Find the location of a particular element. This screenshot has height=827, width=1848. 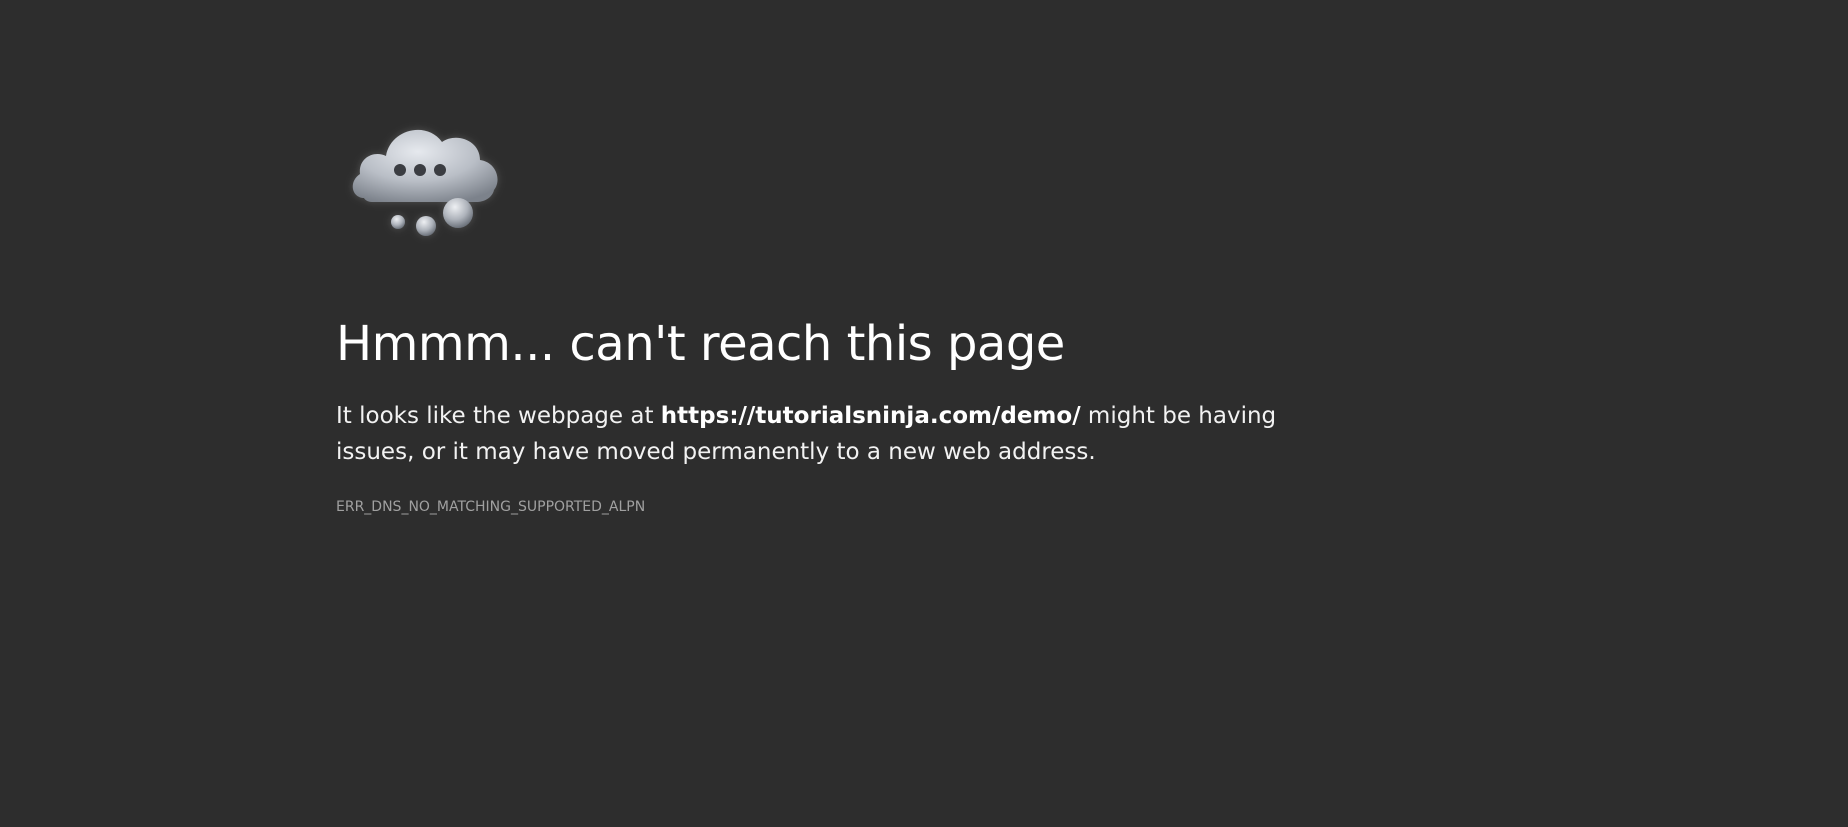

page-title: Hmmm... can't reach this page is located at coordinates (700, 344).